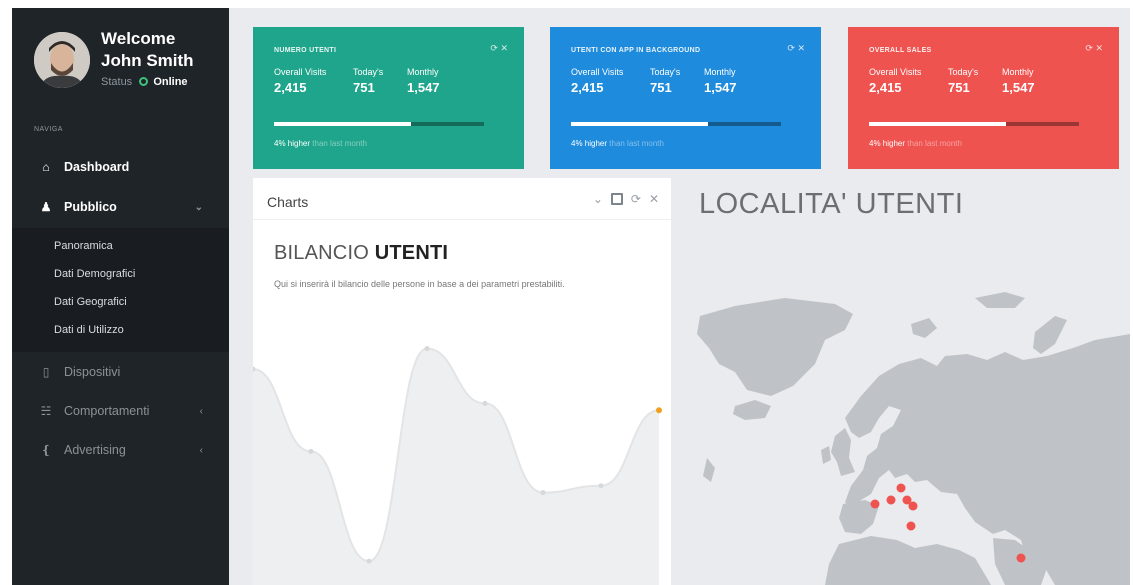 Image resolution: width=1133 pixels, height=585 pixels. I want to click on bilancio-chart, so click(457, 465).